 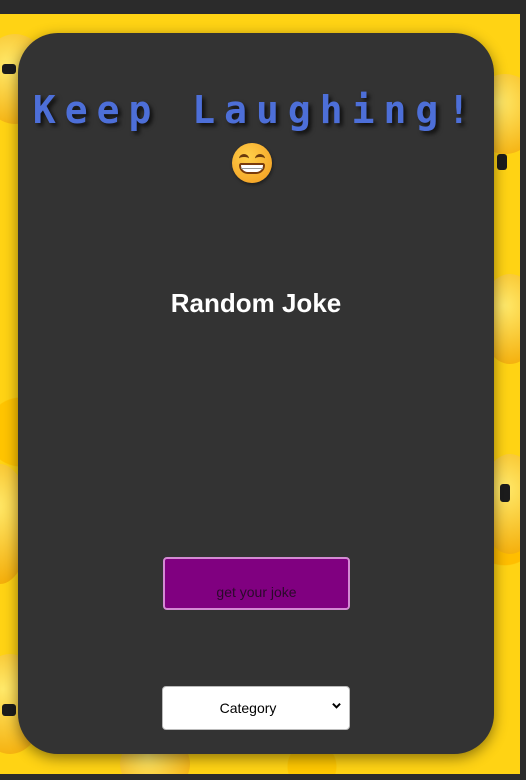 What do you see at coordinates (252, 163) in the screenshot?
I see `grinning-face-icon` at bounding box center [252, 163].